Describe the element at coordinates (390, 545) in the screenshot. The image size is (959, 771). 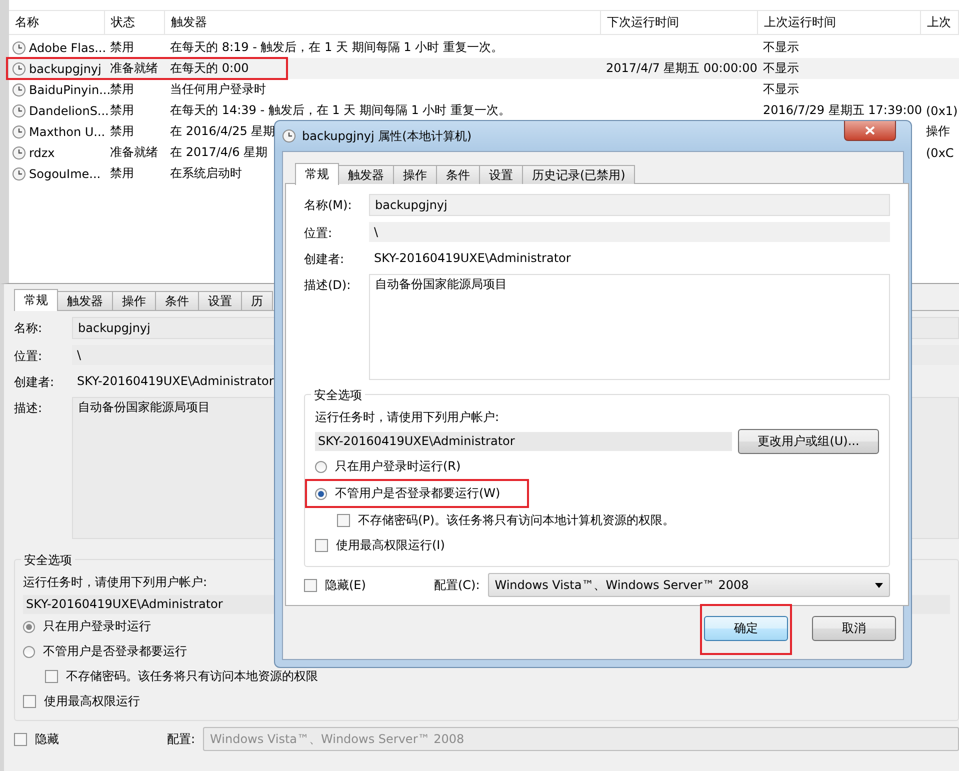
I see `option-label: 使用最高权限运行(I)` at that location.